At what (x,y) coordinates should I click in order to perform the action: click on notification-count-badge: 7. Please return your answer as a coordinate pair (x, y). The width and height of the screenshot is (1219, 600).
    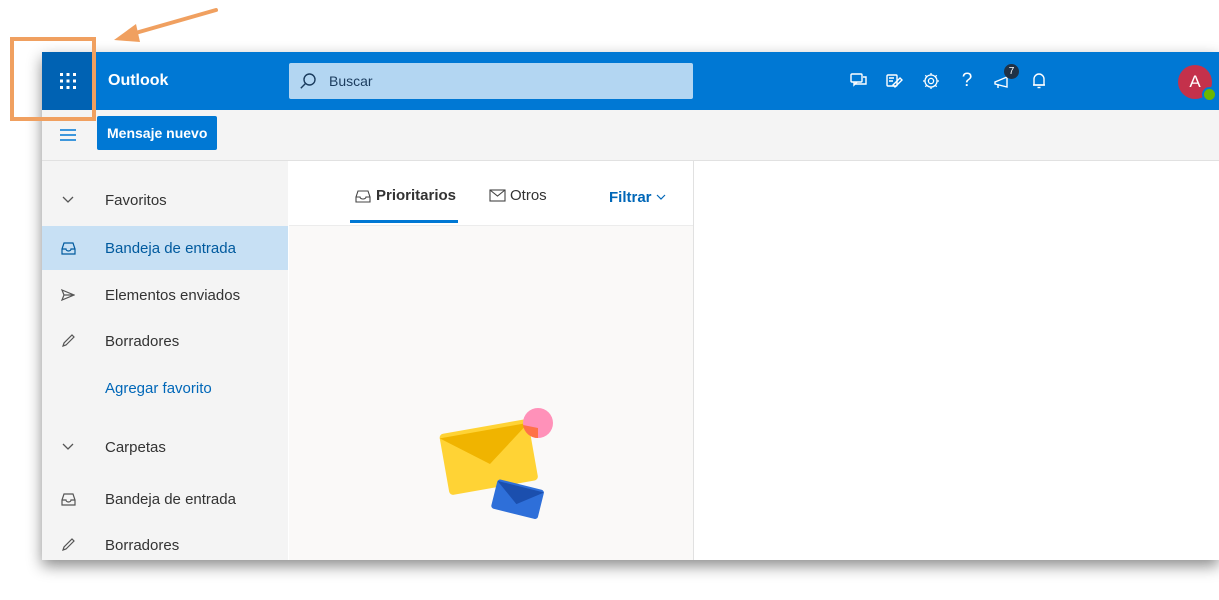
    Looking at the image, I should click on (1011, 71).